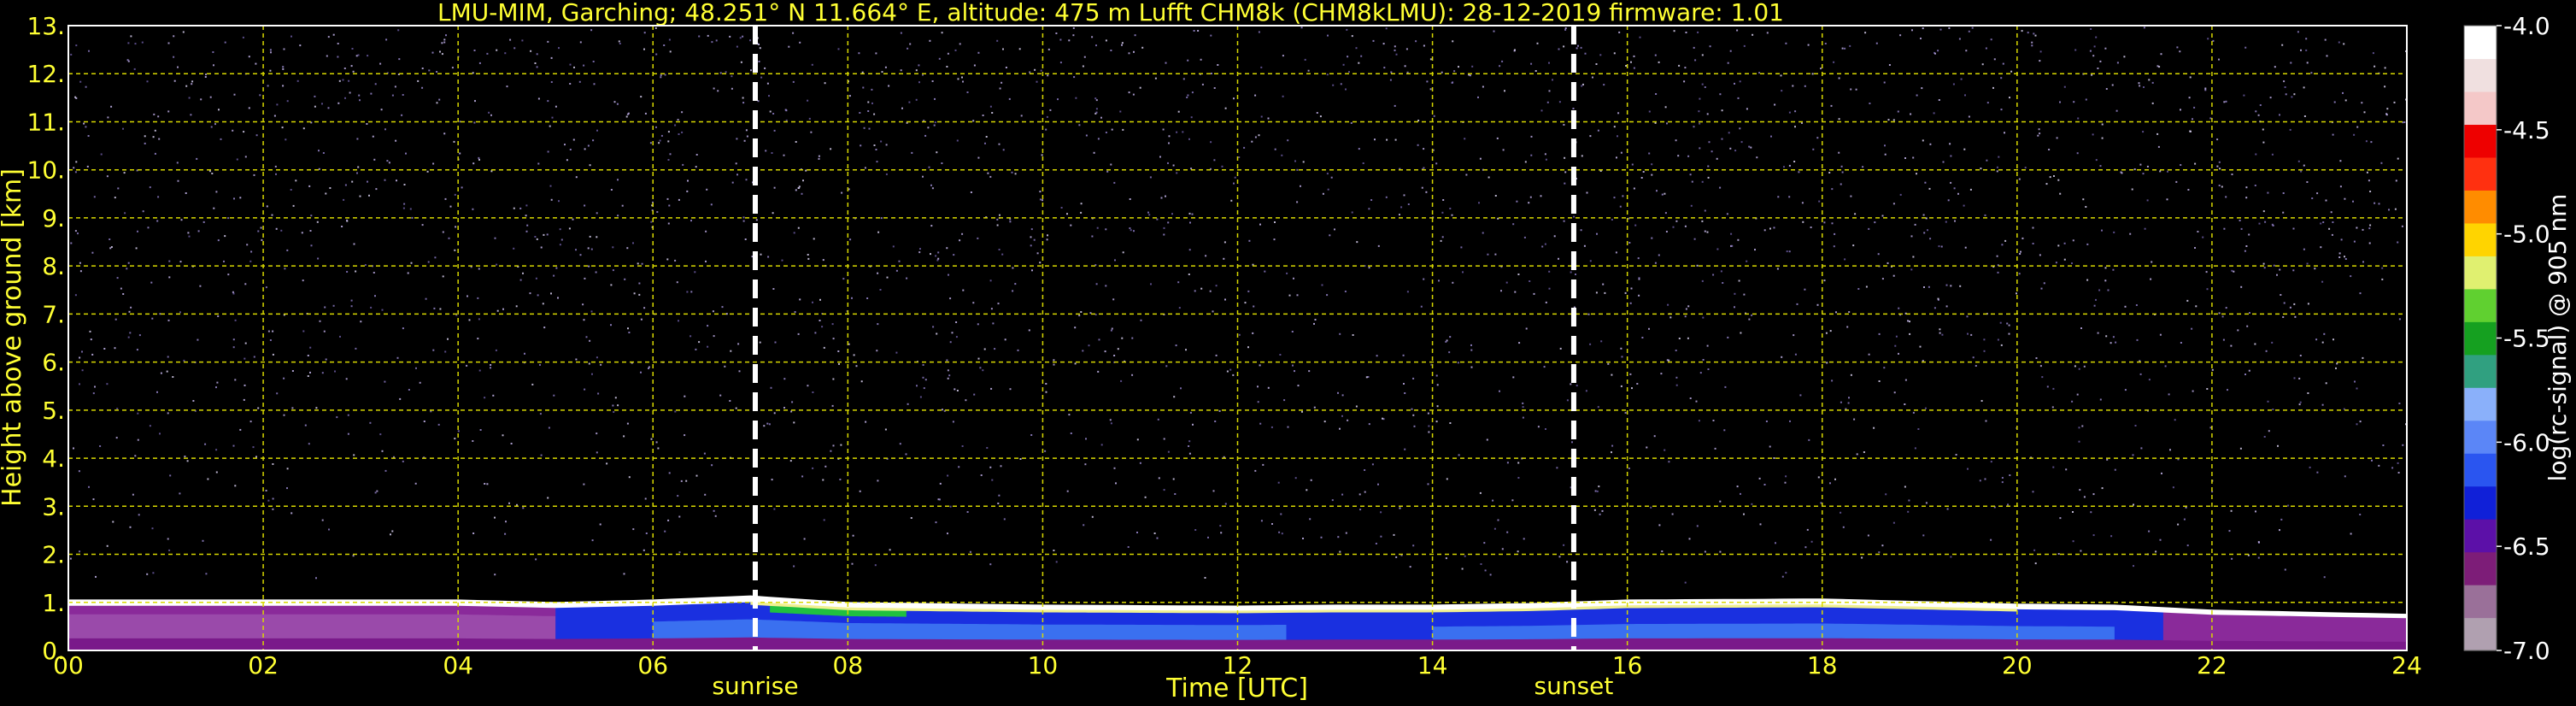 The width and height of the screenshot is (2576, 706). Describe the element at coordinates (1822, 665) in the screenshot. I see `x-tick-label: 18` at that location.